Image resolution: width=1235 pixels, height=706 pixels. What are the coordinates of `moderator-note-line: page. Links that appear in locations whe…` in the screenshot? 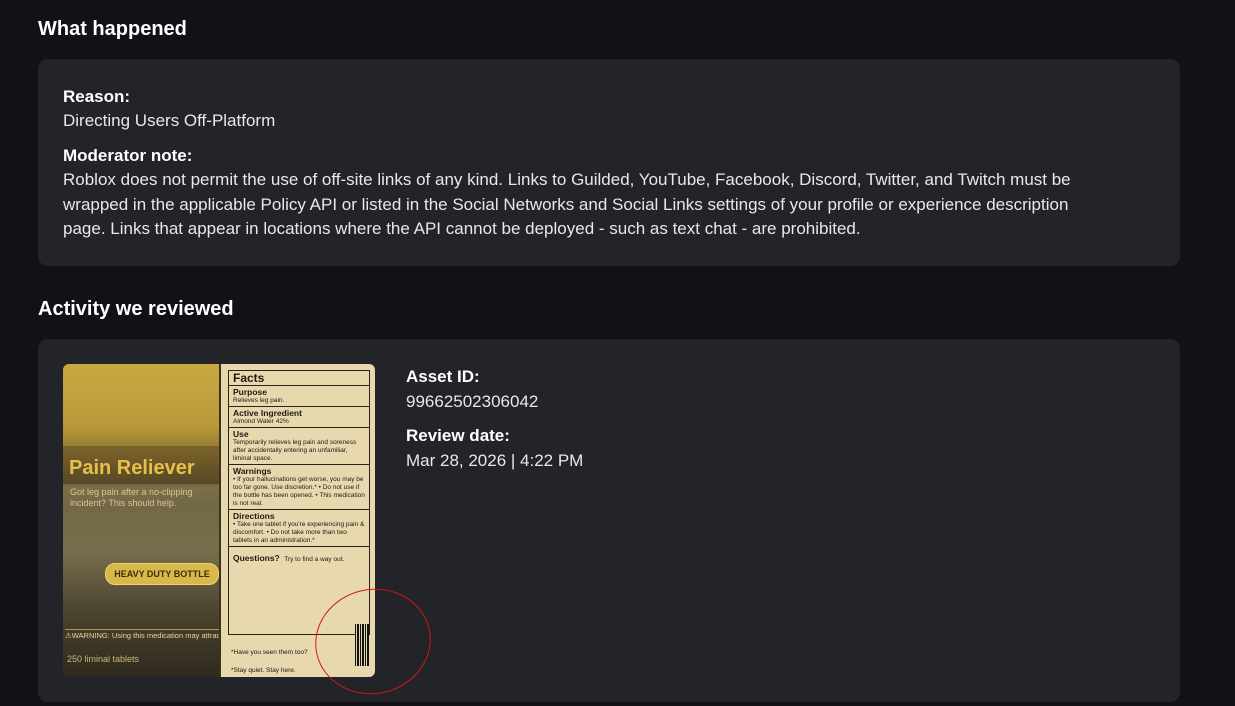 It's located at (462, 228).